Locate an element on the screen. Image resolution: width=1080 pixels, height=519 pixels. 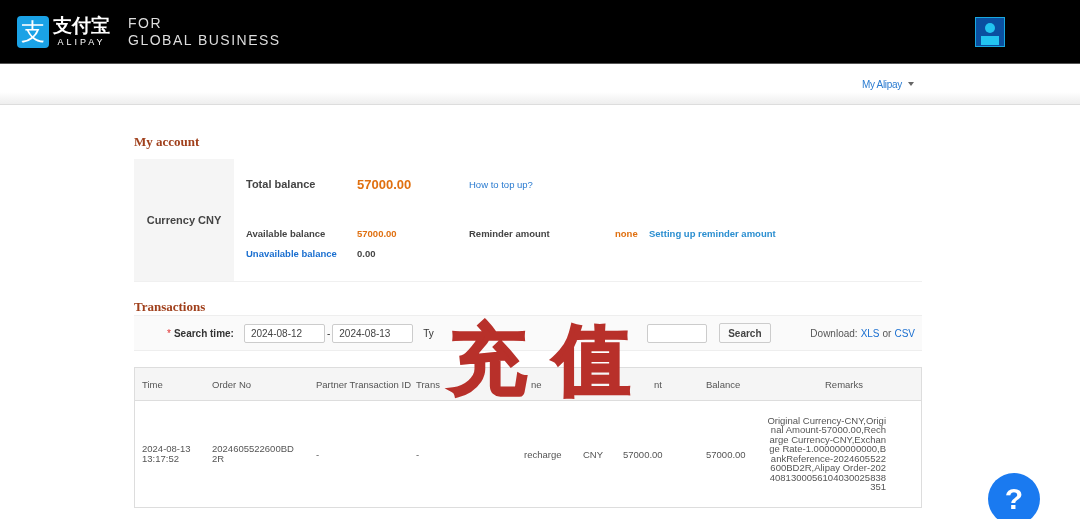
overlay-character: 充 is located at coordinates (488, 360).